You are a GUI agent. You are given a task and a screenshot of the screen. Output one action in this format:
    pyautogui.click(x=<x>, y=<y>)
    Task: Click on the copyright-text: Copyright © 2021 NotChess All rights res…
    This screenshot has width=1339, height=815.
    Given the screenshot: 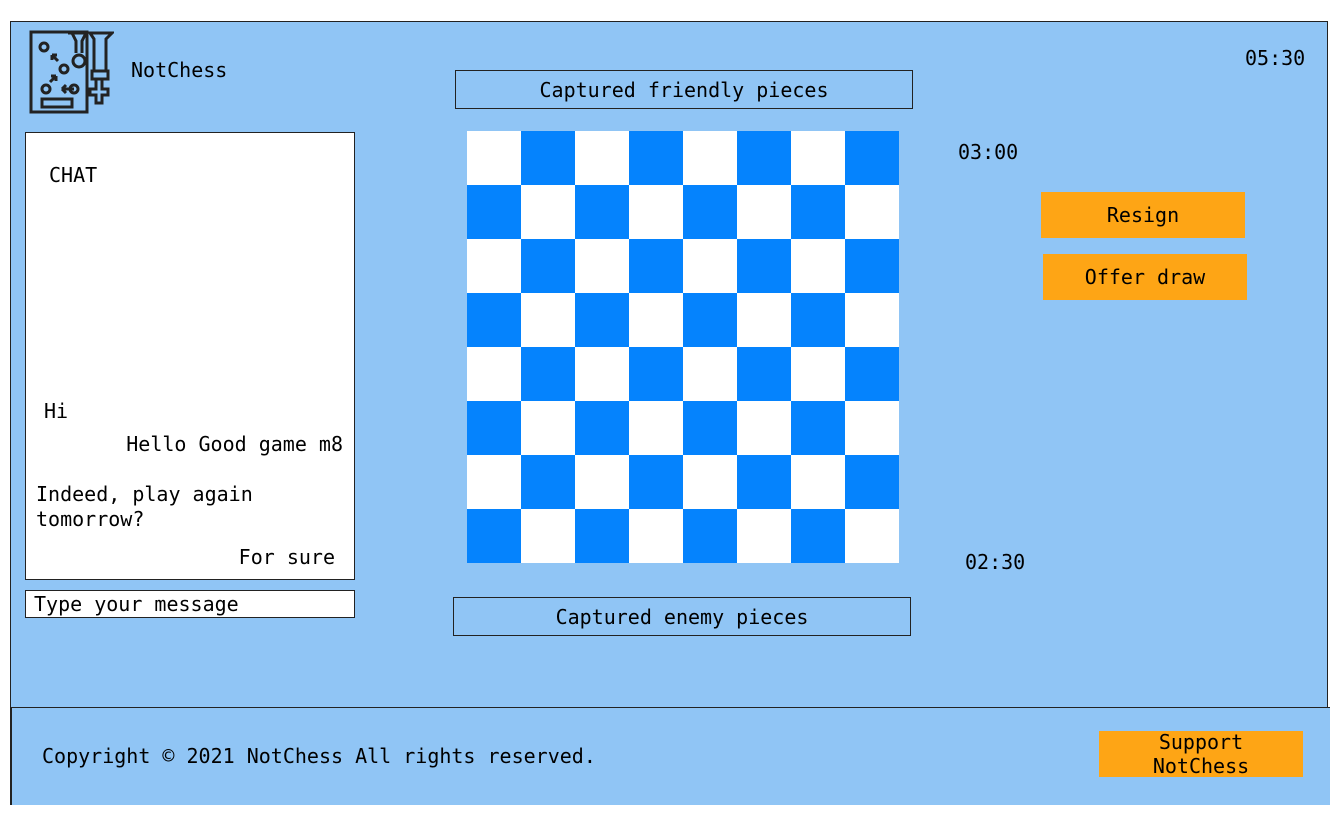 What is the action you would take?
    pyautogui.click(x=319, y=756)
    